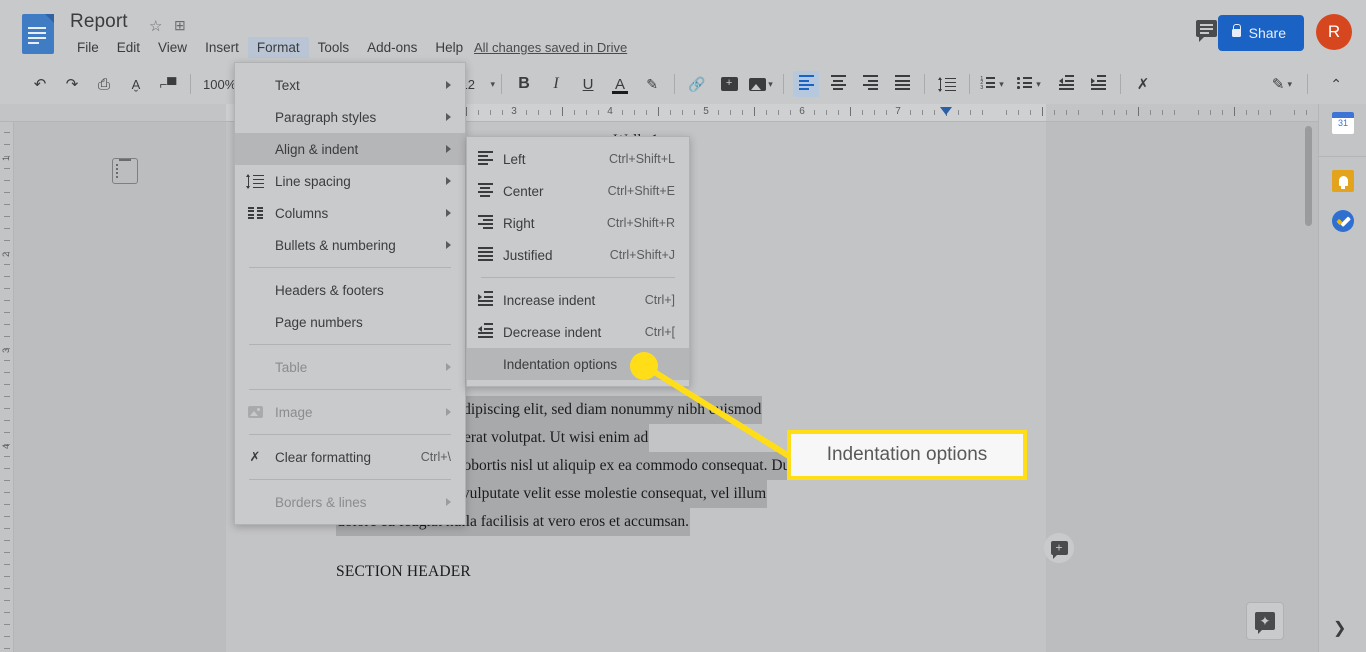  What do you see at coordinates (588, 84) in the screenshot?
I see `underline-button: U` at bounding box center [588, 84].